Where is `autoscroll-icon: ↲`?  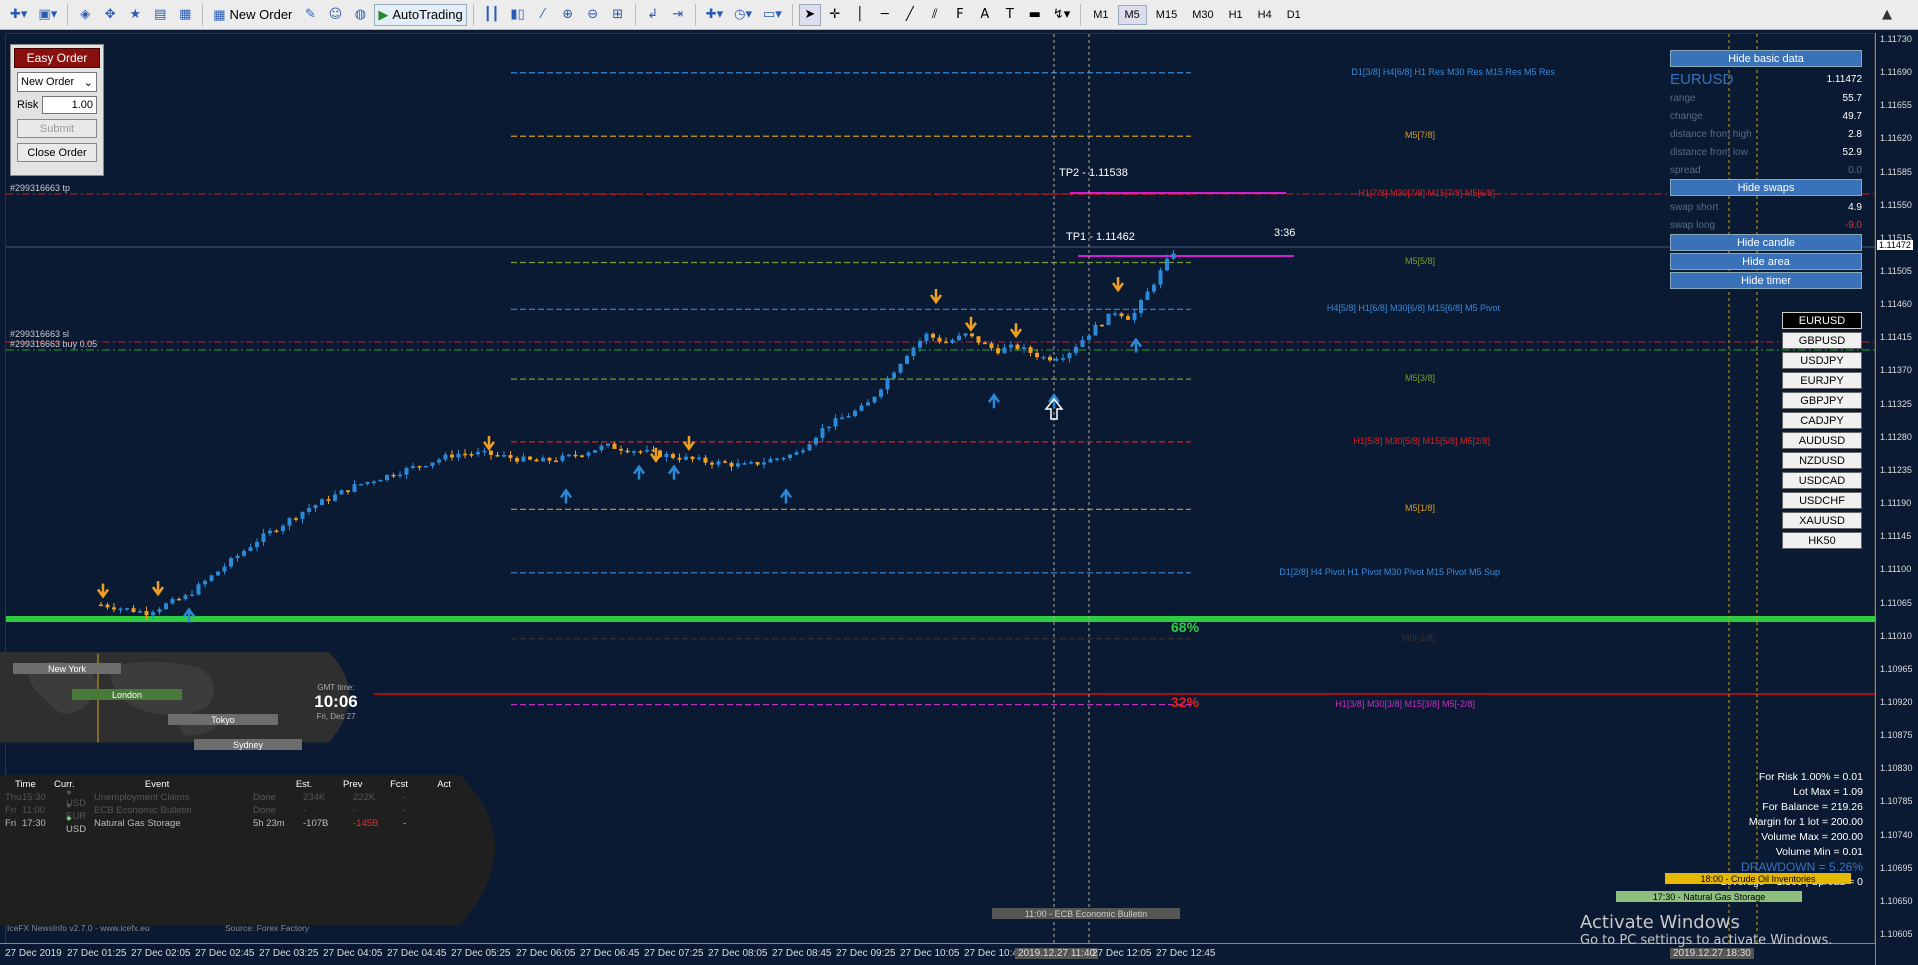 autoscroll-icon: ↲ is located at coordinates (653, 15).